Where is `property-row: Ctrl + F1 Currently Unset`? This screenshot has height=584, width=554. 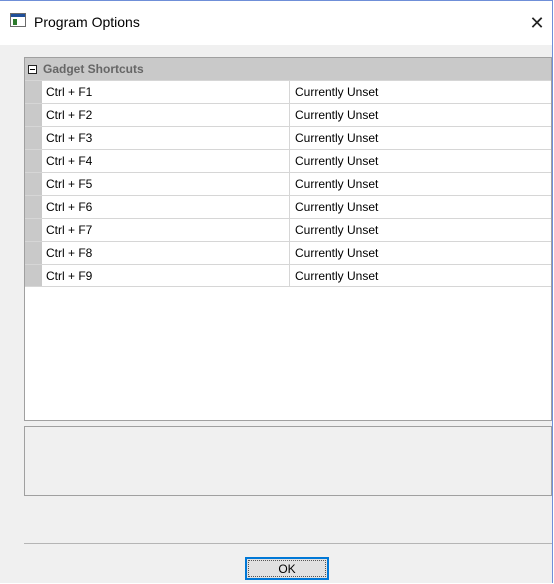 property-row: Ctrl + F1 Currently Unset is located at coordinates (288, 91).